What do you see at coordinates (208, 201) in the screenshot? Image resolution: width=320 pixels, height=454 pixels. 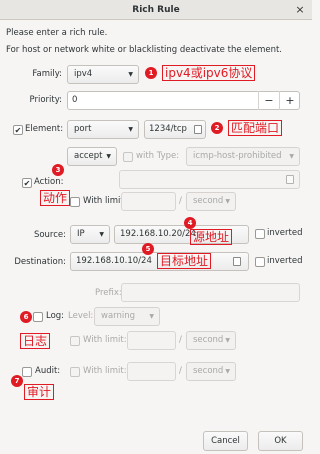 I see `action-limit-unit: second` at bounding box center [208, 201].